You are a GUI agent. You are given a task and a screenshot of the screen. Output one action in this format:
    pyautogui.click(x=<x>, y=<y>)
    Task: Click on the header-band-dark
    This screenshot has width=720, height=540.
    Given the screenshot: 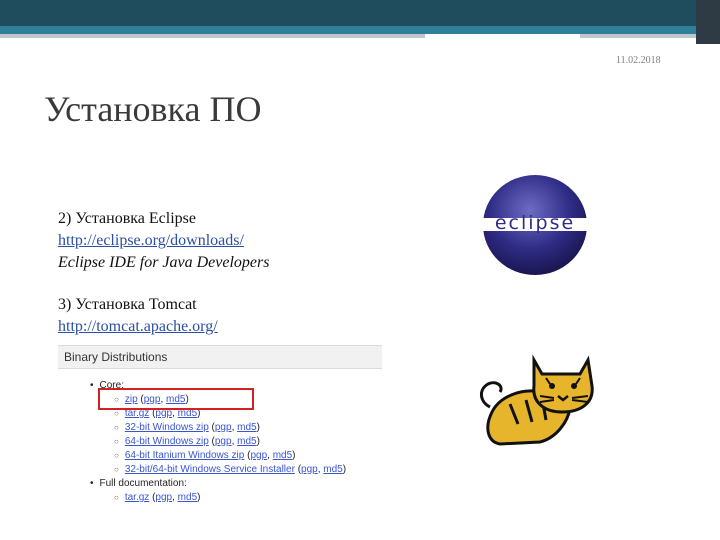 What is the action you would take?
    pyautogui.click(x=360, y=13)
    